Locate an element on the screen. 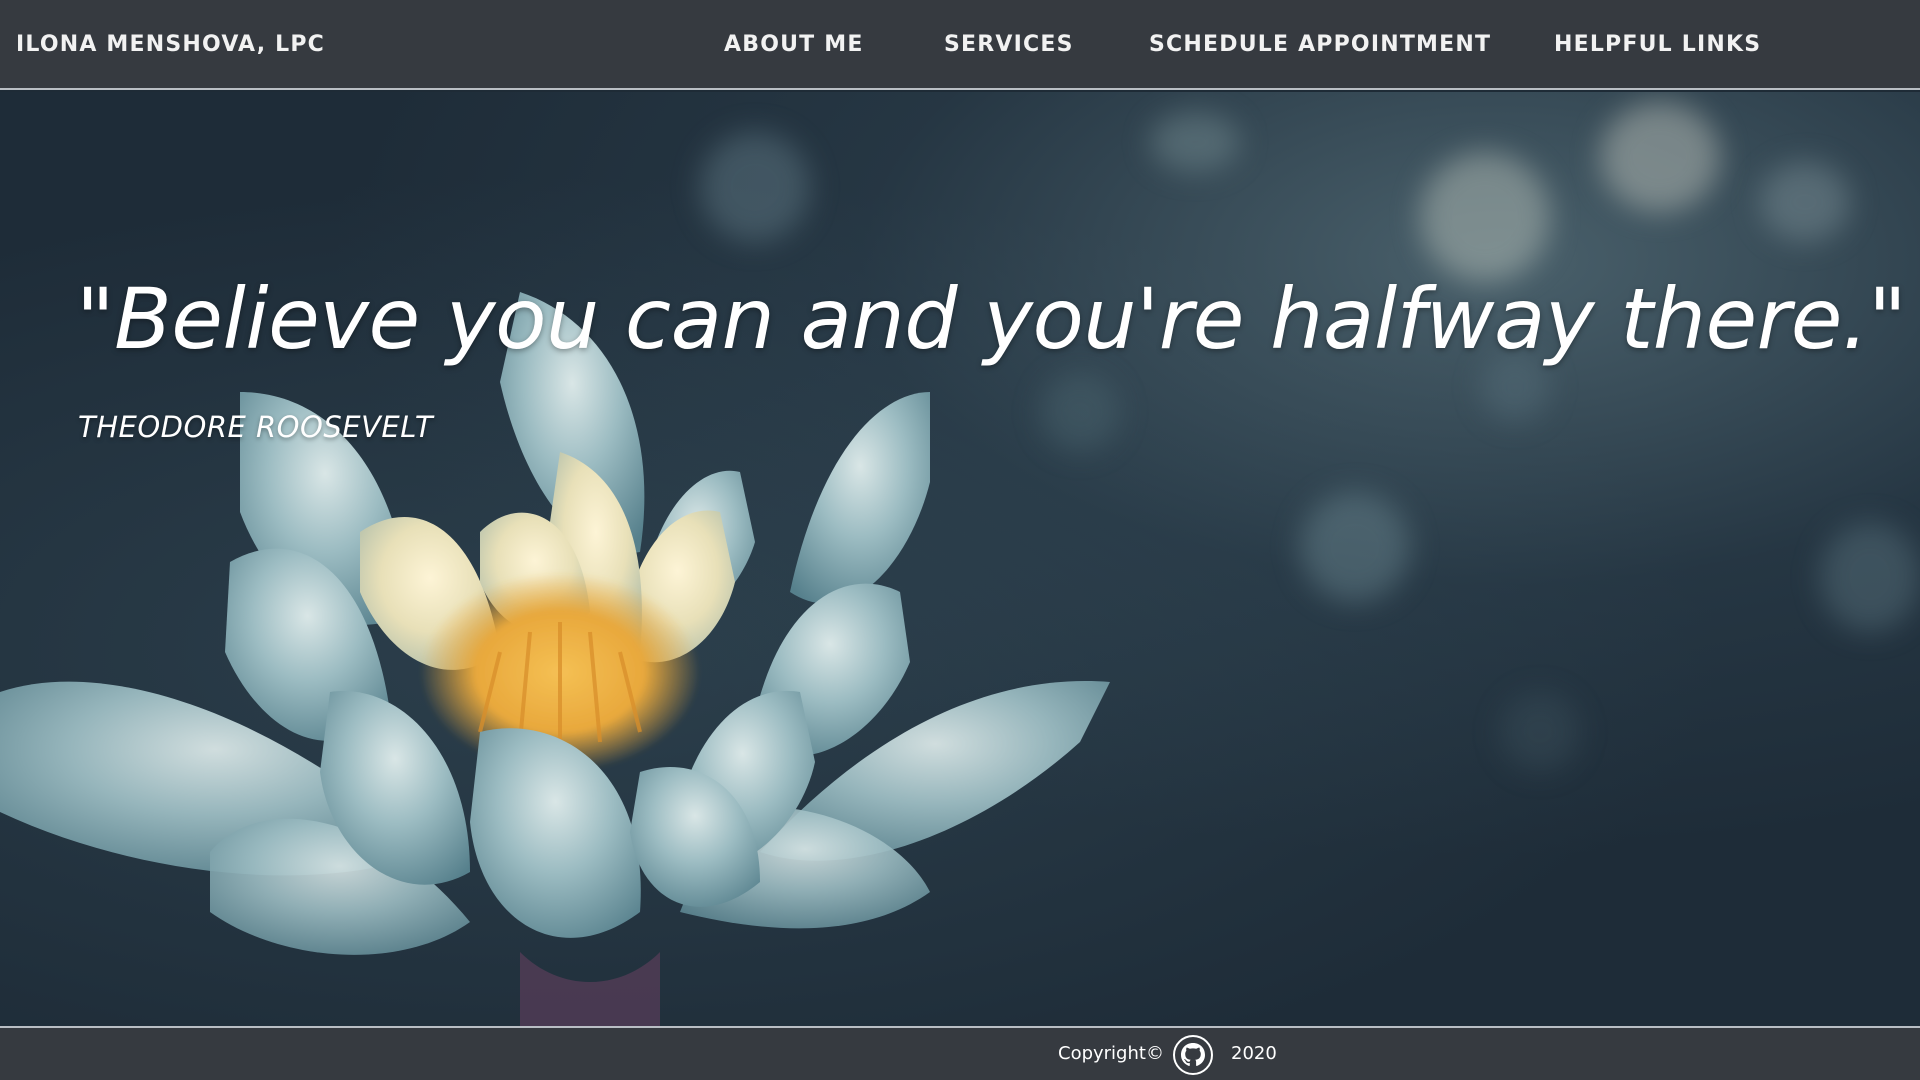  copyright-text: Copyright© is located at coordinates (1111, 1053).